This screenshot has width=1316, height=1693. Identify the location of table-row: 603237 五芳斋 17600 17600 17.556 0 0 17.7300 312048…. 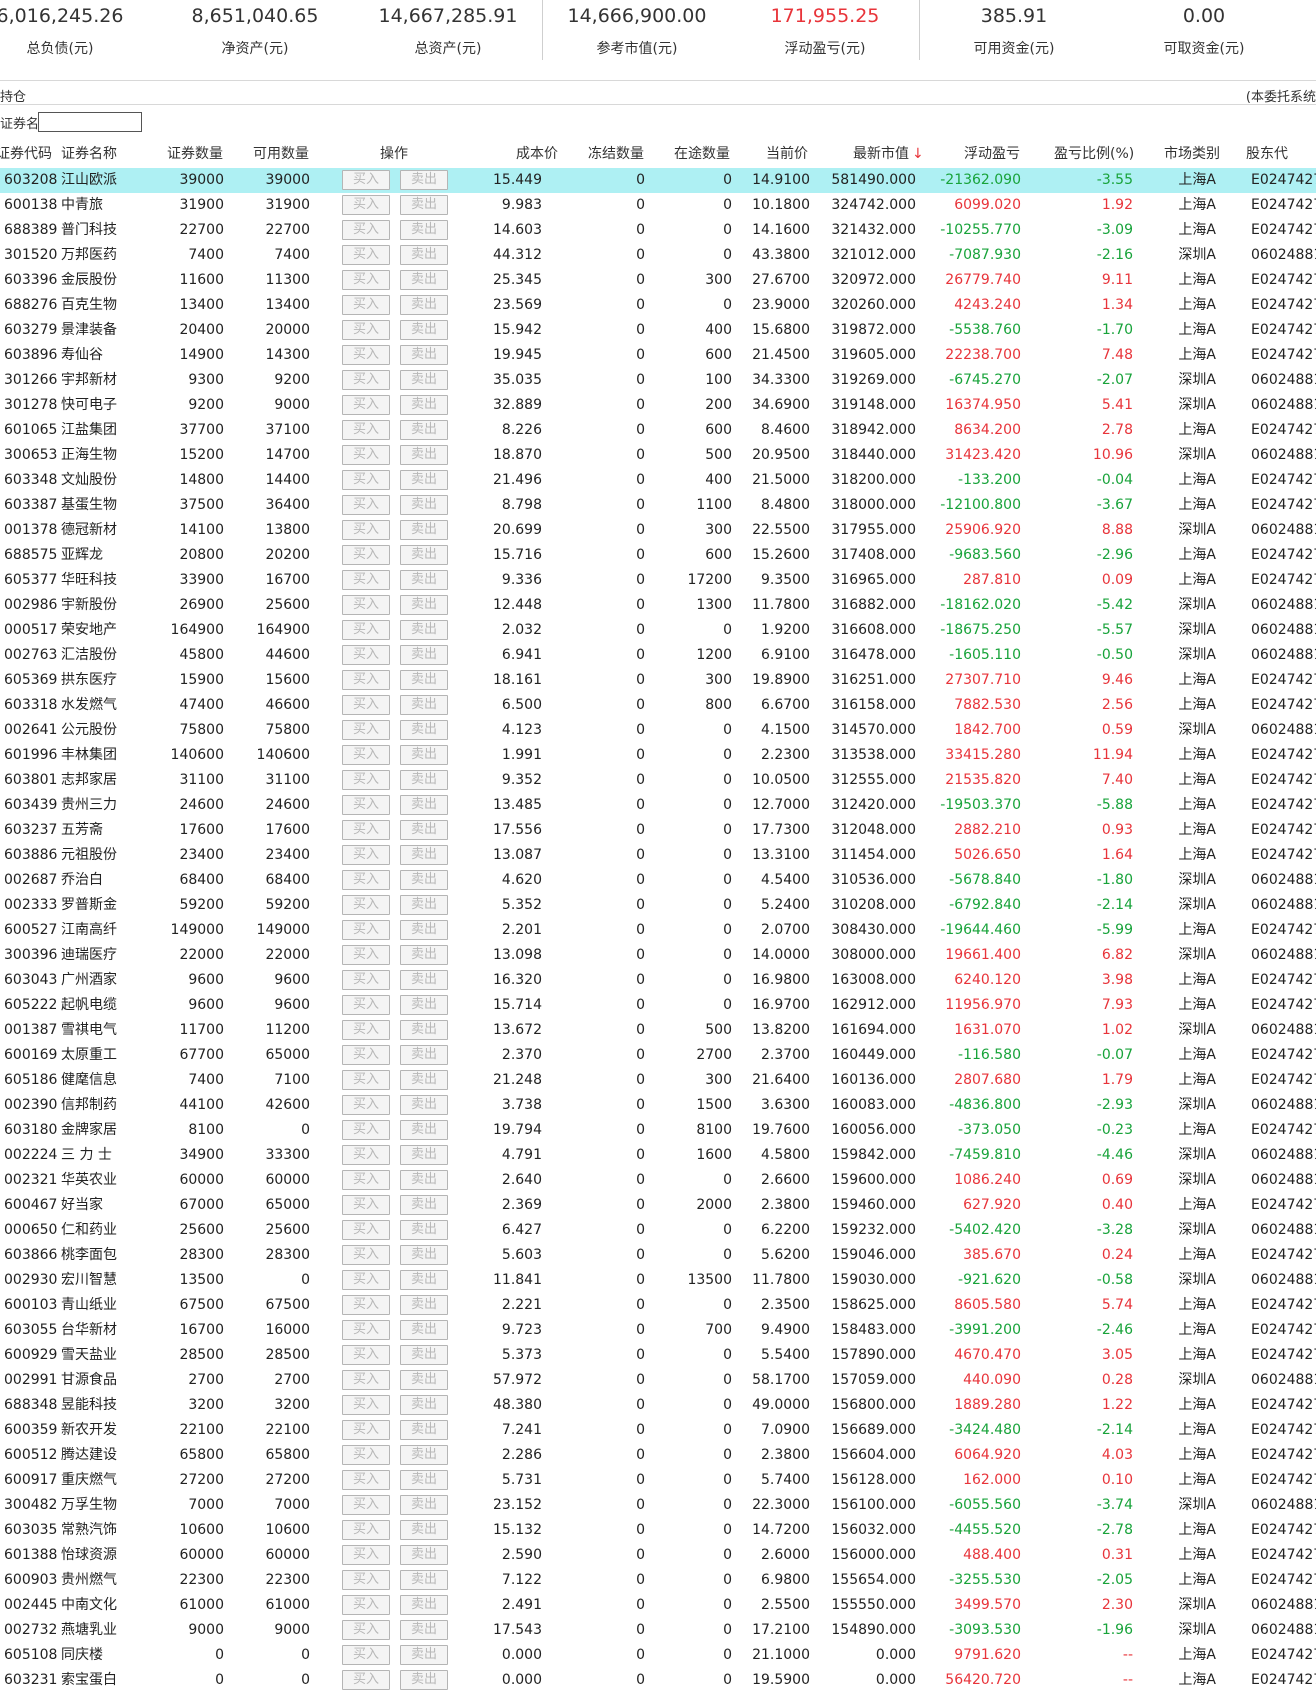
(658, 830).